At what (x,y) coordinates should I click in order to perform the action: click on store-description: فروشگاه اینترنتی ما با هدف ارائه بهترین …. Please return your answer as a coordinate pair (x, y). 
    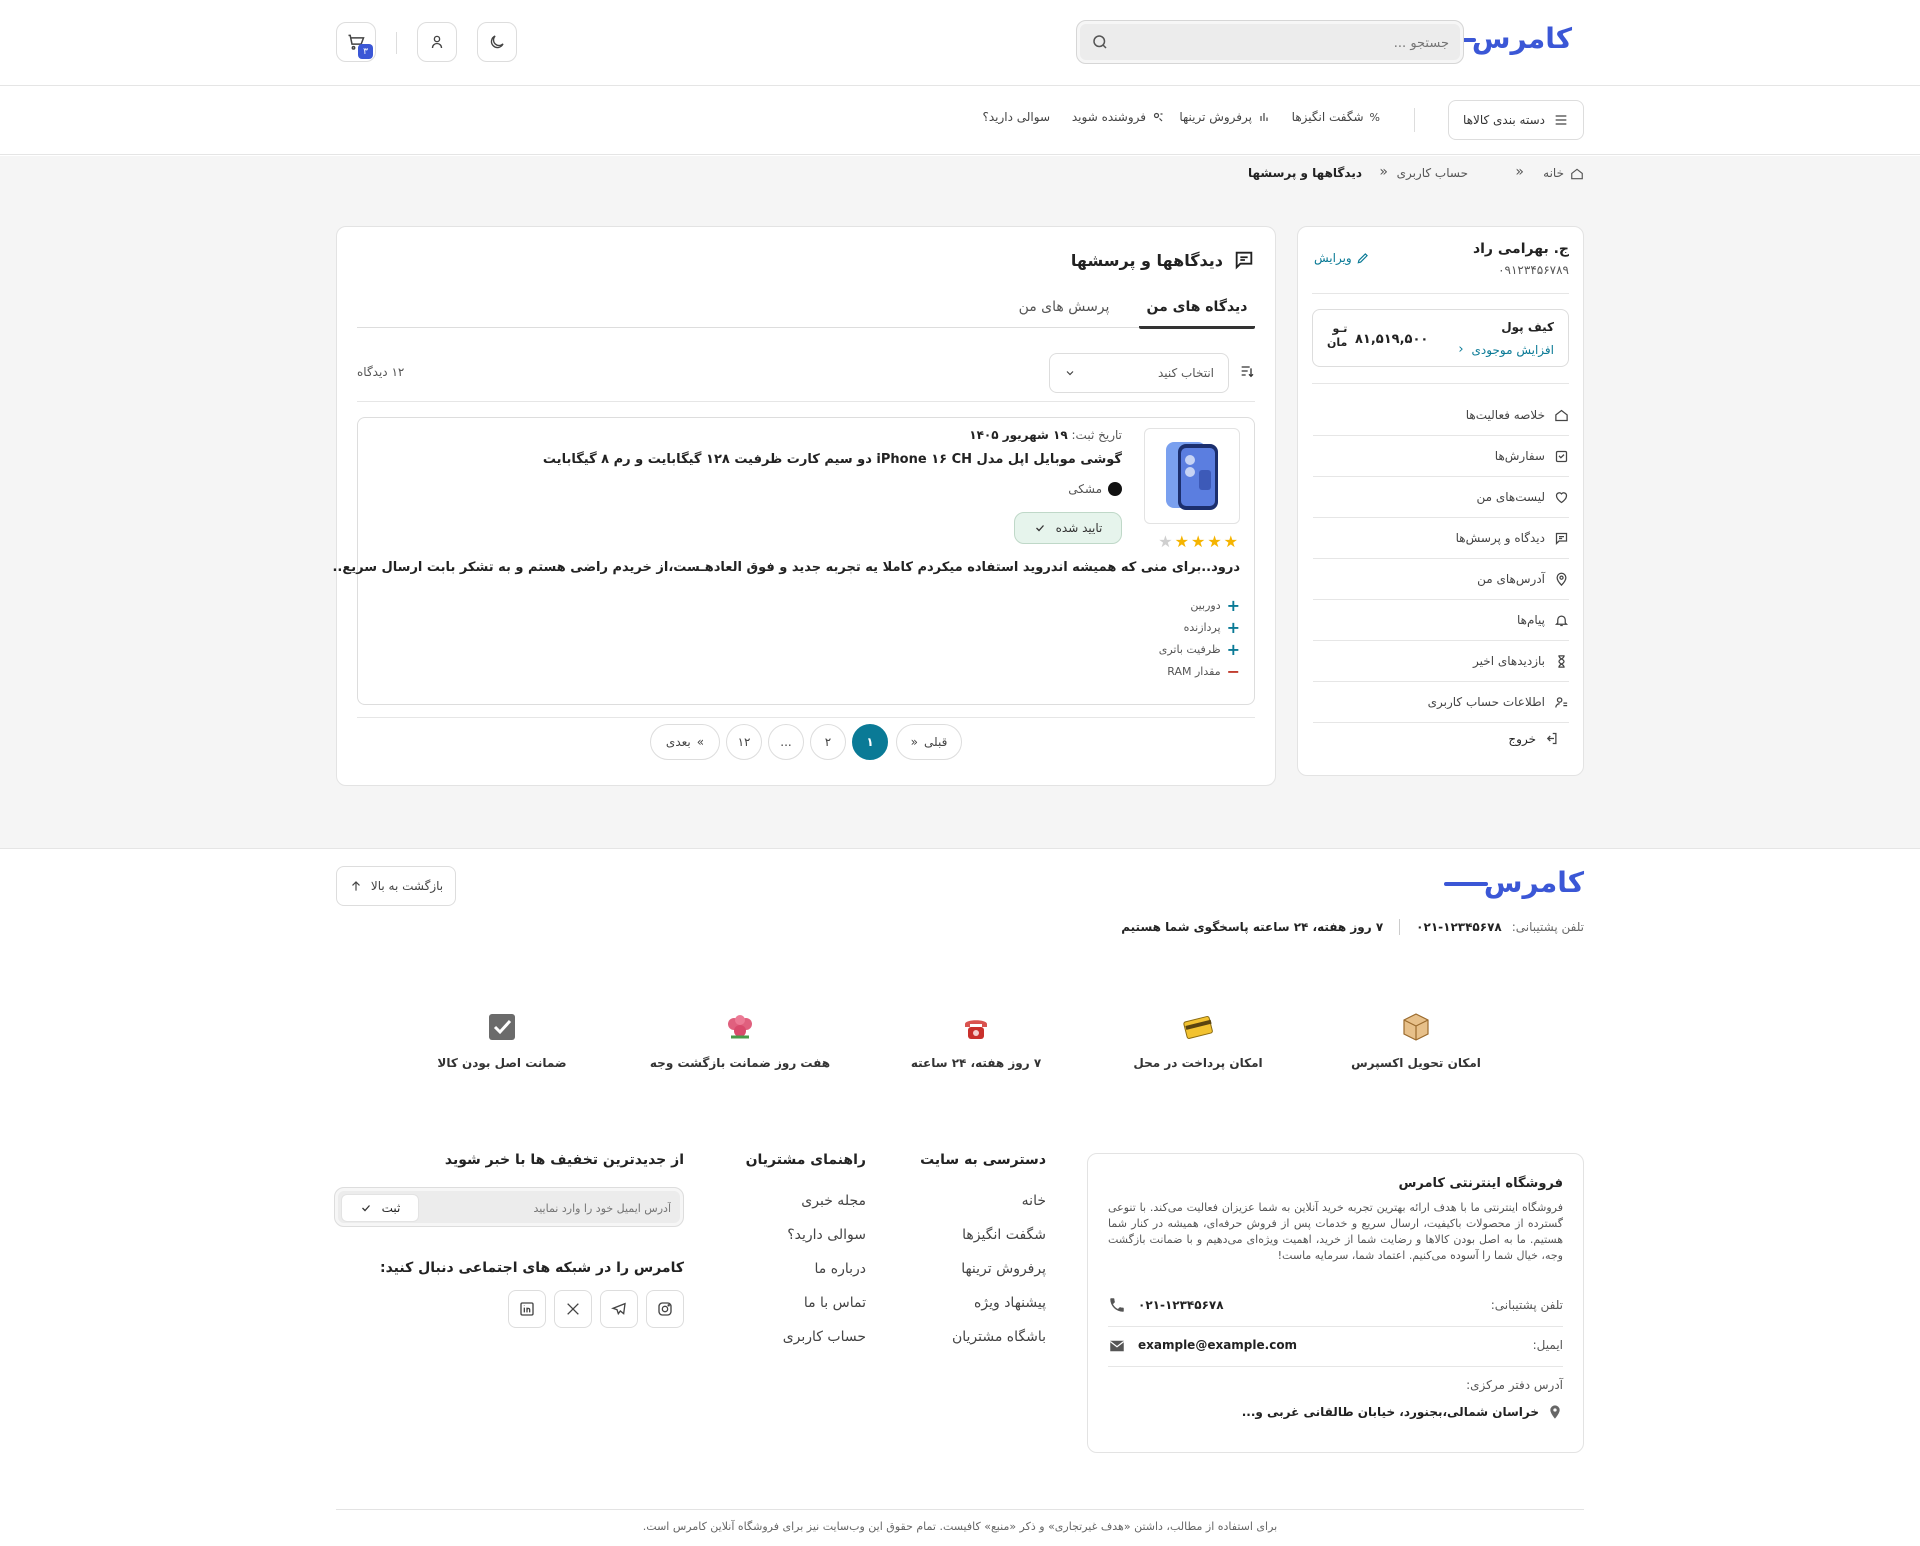
    Looking at the image, I should click on (1335, 1231).